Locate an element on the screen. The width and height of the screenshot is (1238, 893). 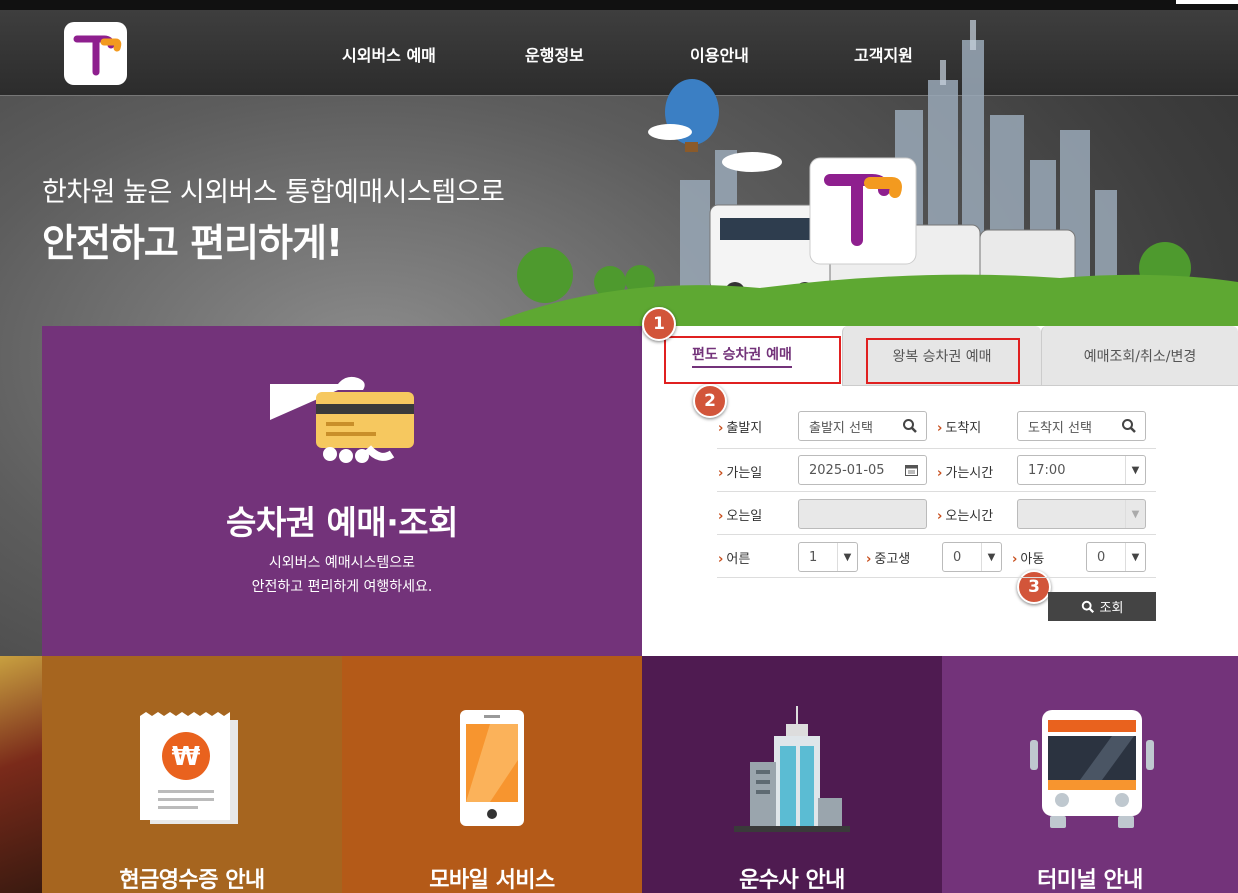
student-count-select: 0 ▼ is located at coordinates (972, 557).